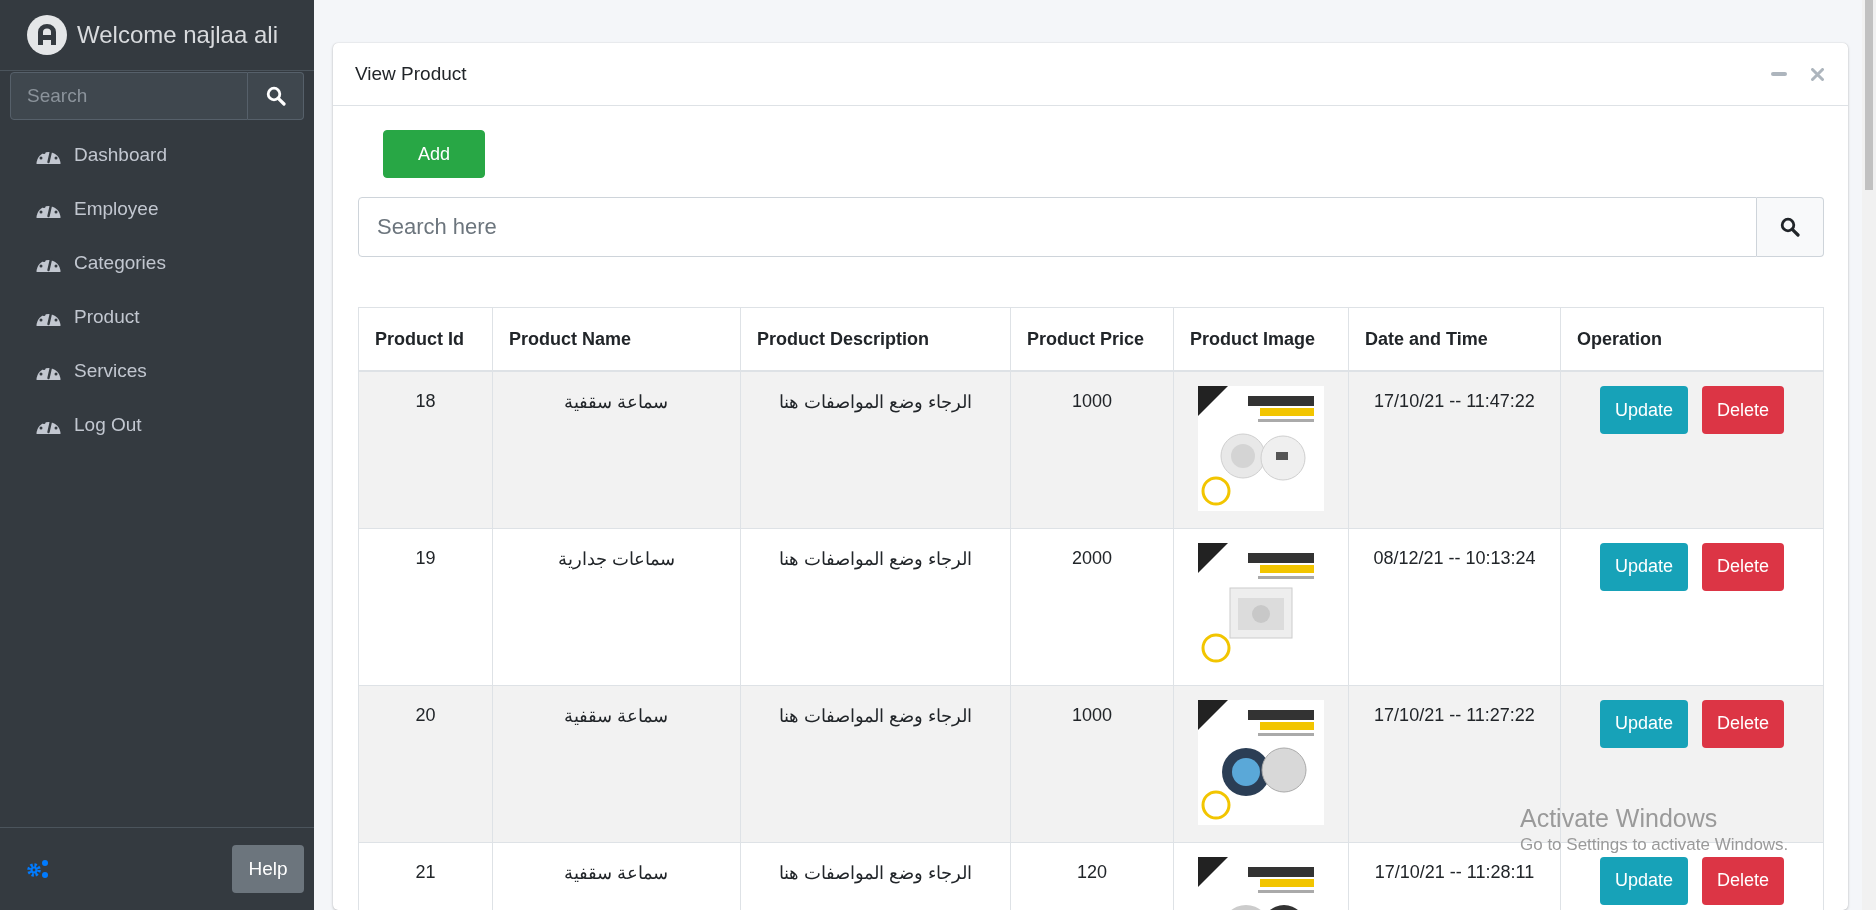 The width and height of the screenshot is (1876, 910). I want to click on nav-item: Log Out, so click(157, 425).